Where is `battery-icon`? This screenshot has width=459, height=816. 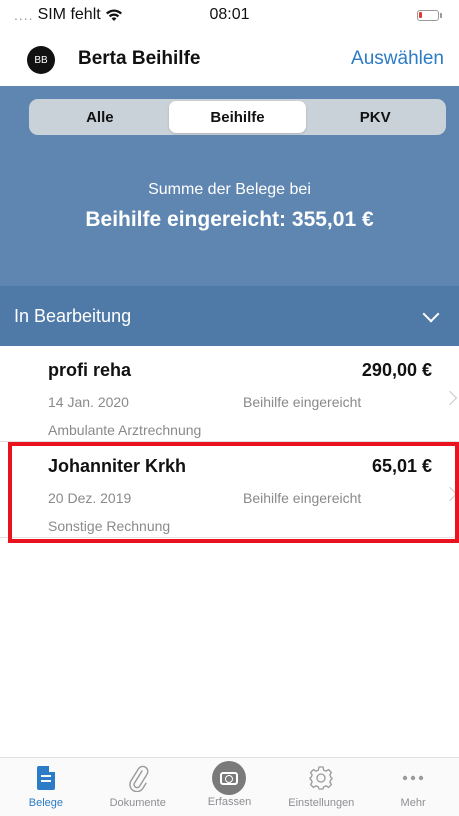 battery-icon is located at coordinates (428, 15).